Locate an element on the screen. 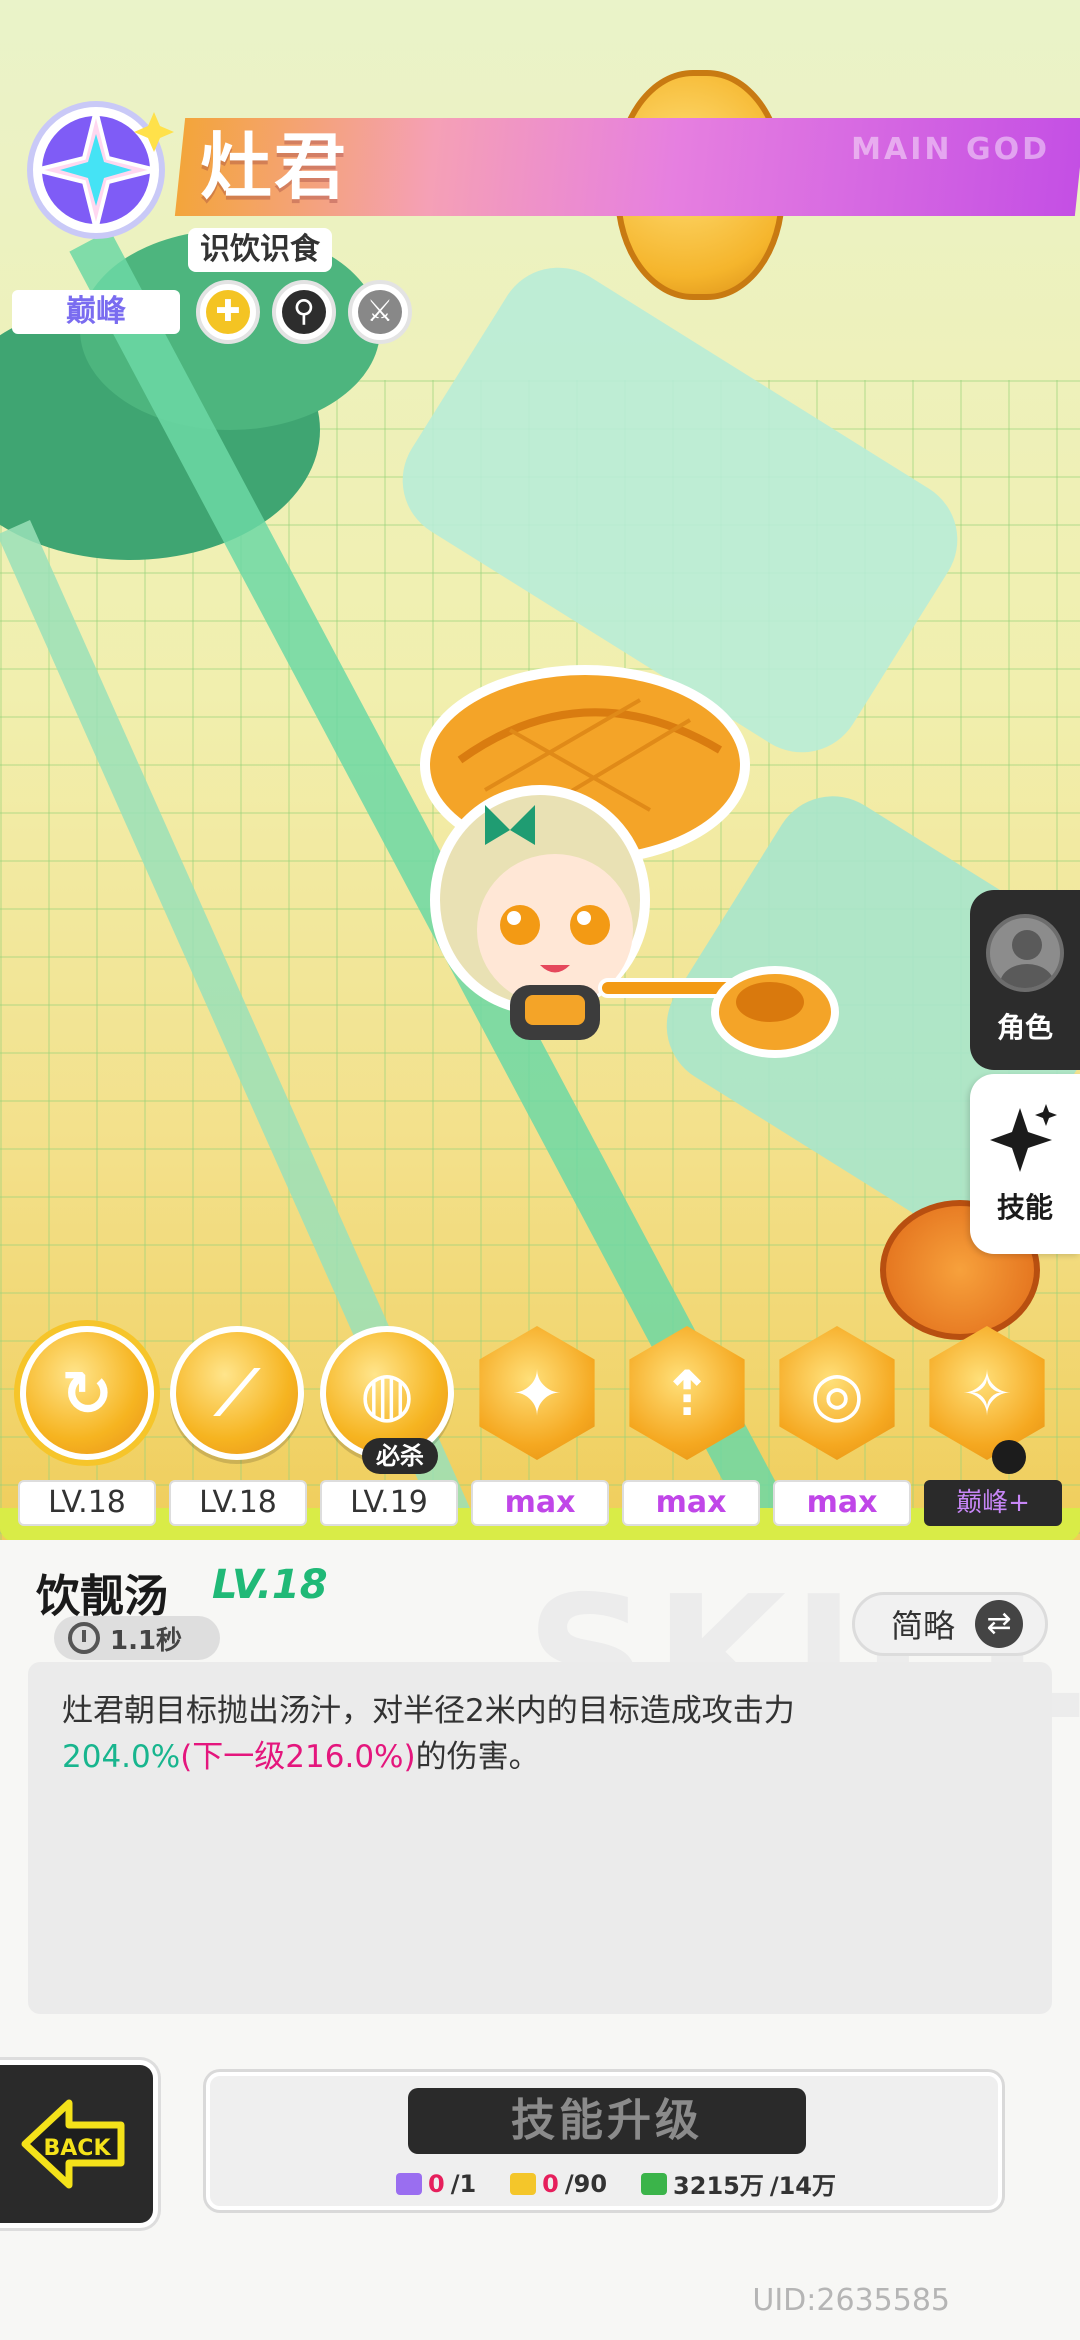  skill-7-icon: ✧ is located at coordinates (987, 1393).